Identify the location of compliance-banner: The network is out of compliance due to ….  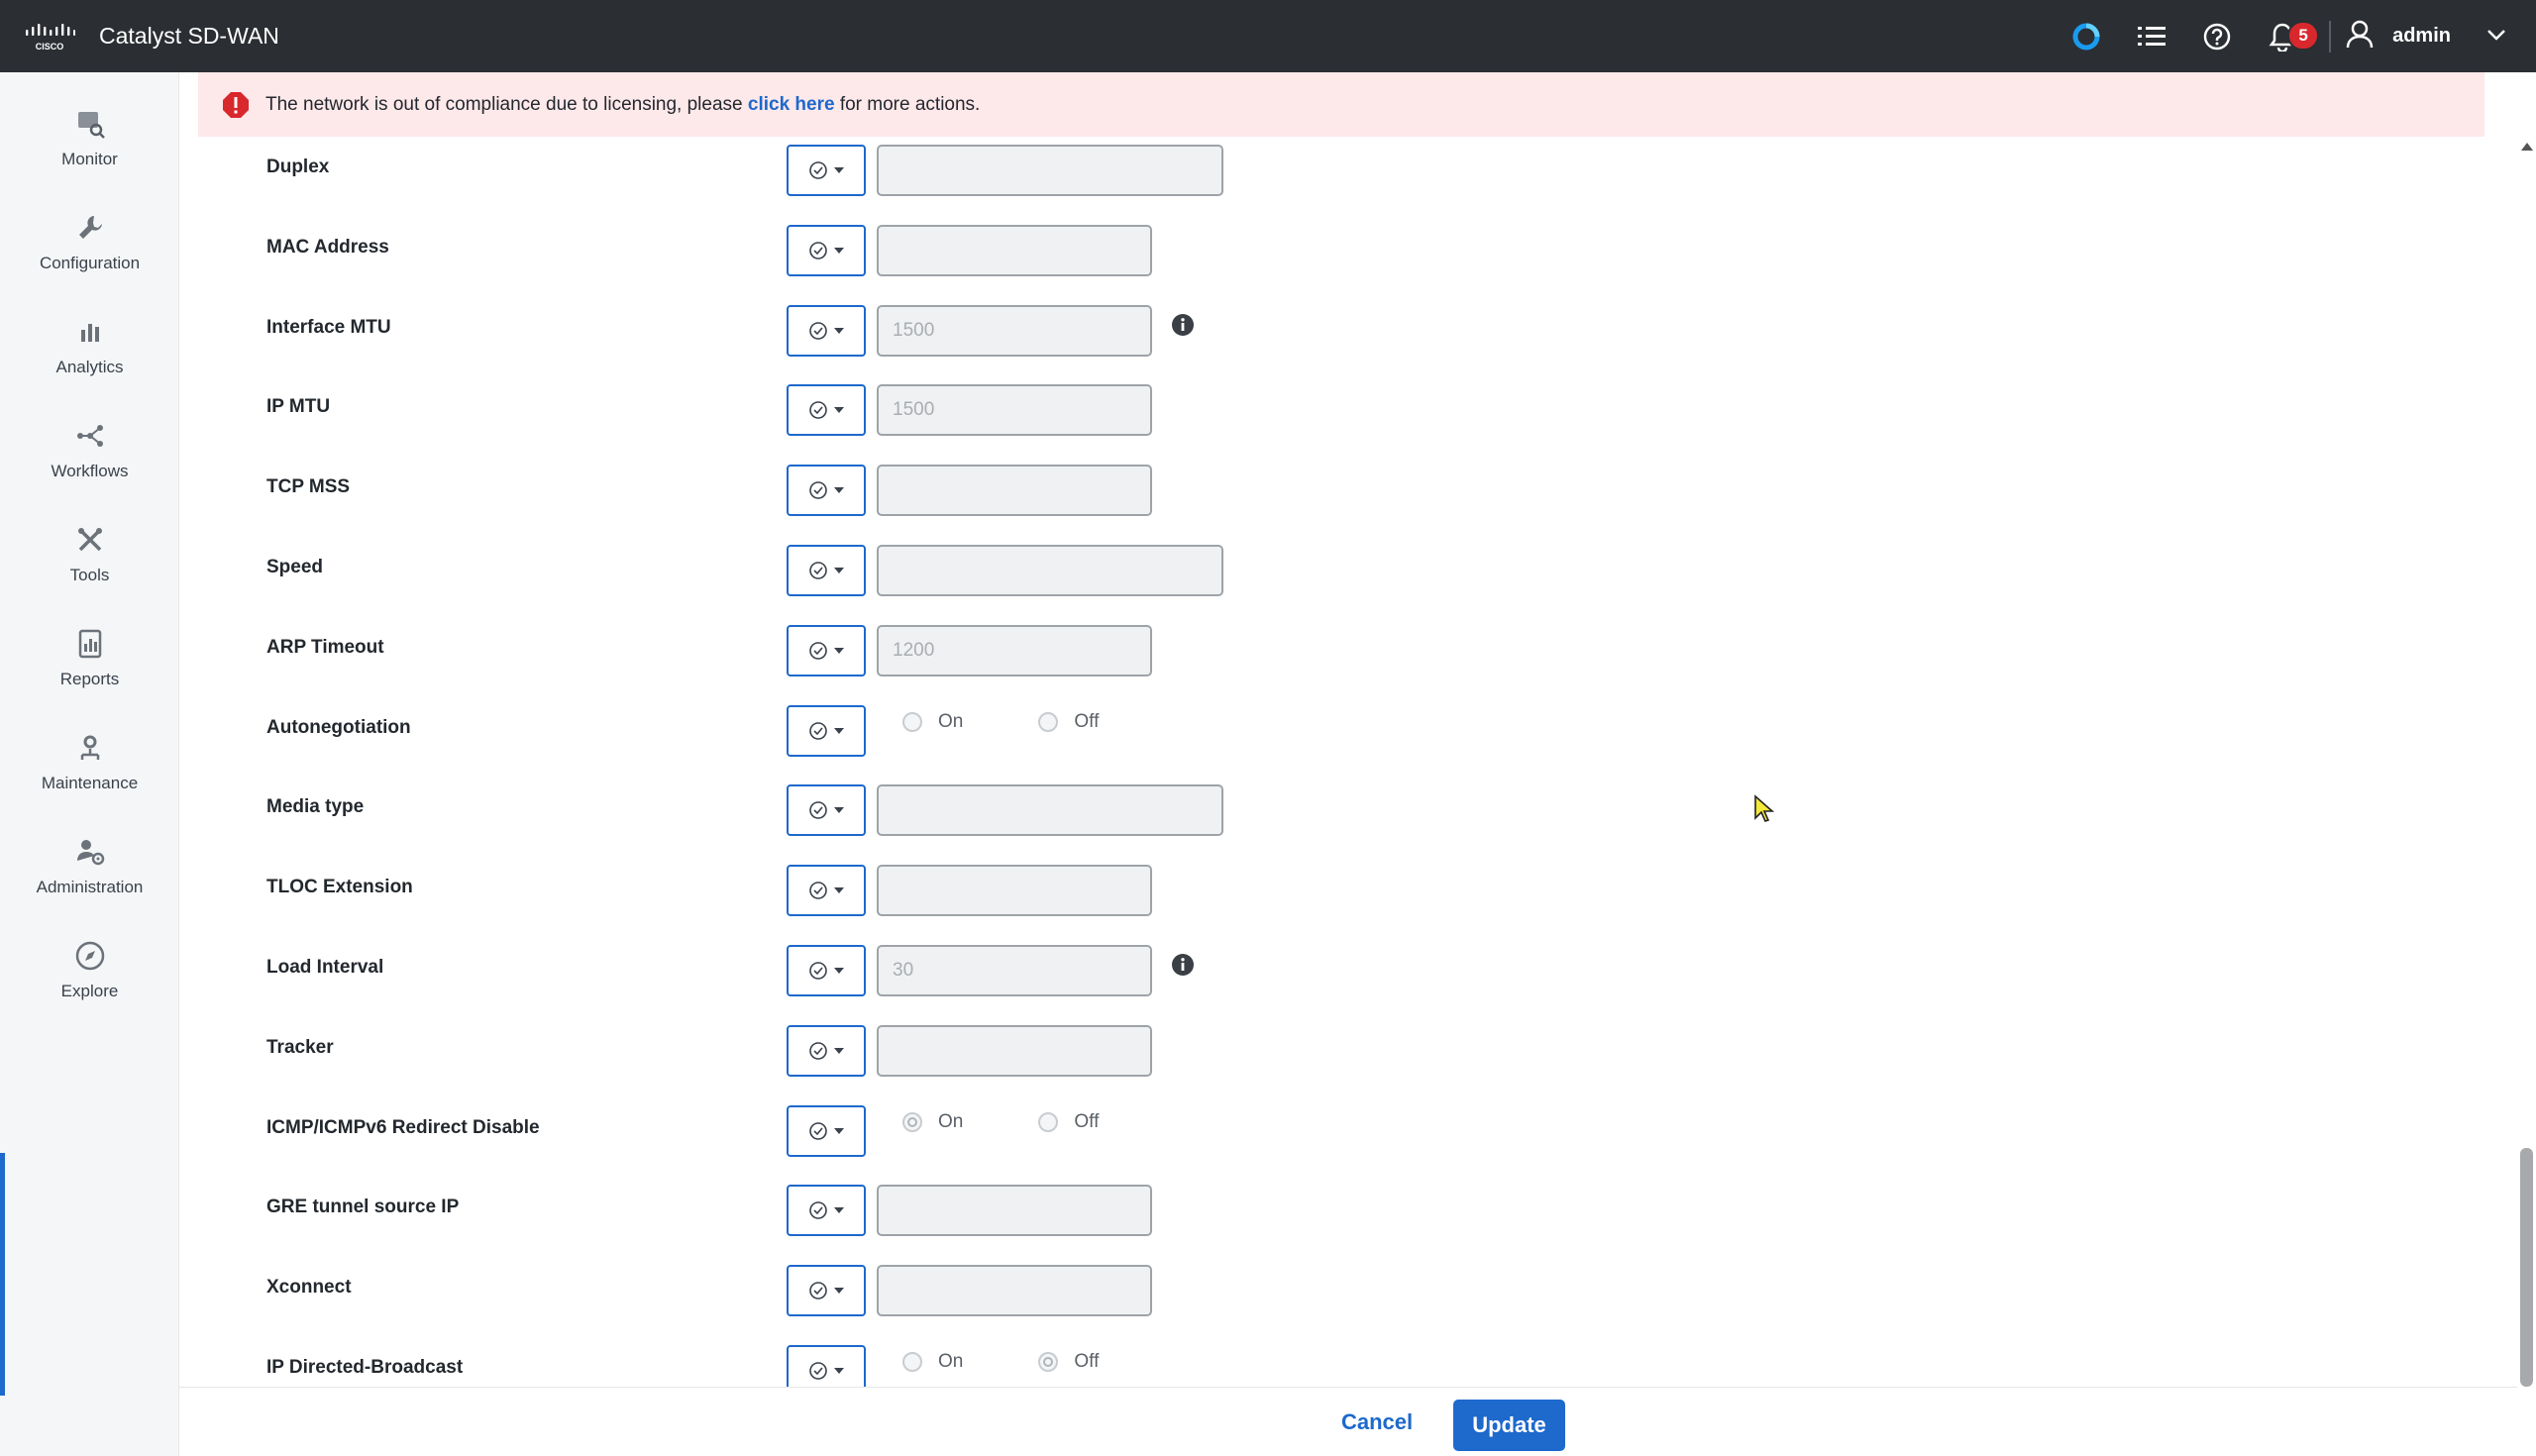
(1341, 104).